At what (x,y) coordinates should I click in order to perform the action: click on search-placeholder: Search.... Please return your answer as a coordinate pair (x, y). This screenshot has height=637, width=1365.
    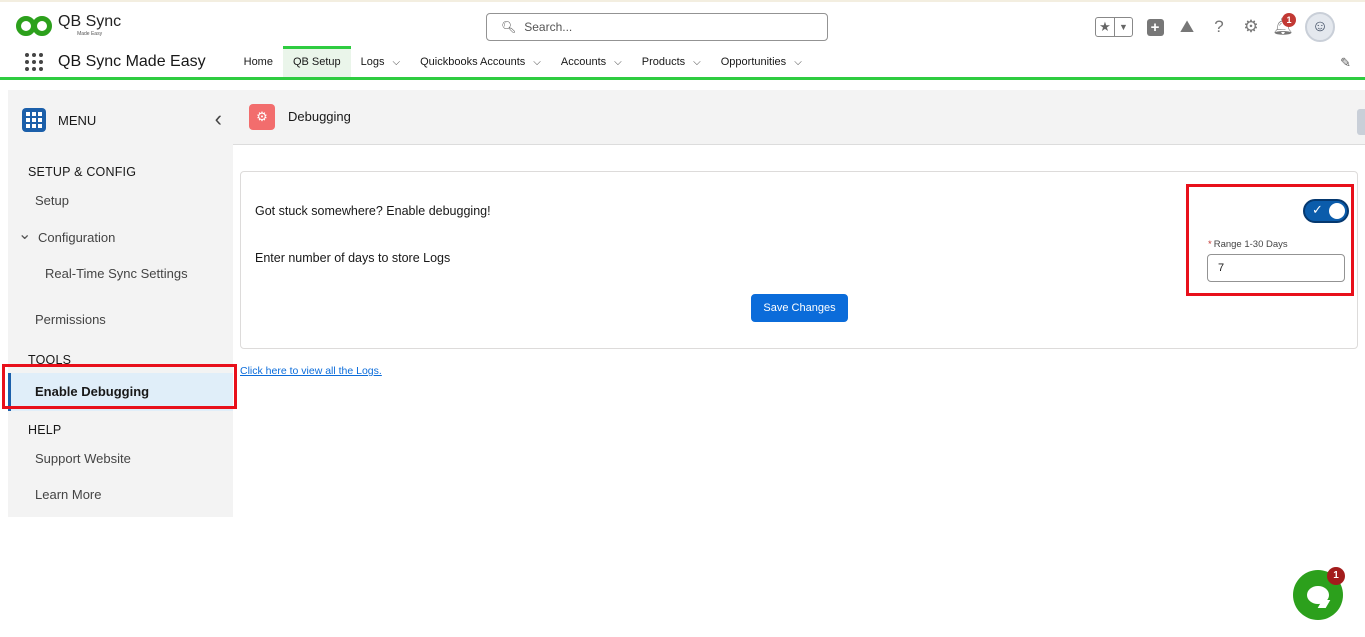
    Looking at the image, I should click on (548, 27).